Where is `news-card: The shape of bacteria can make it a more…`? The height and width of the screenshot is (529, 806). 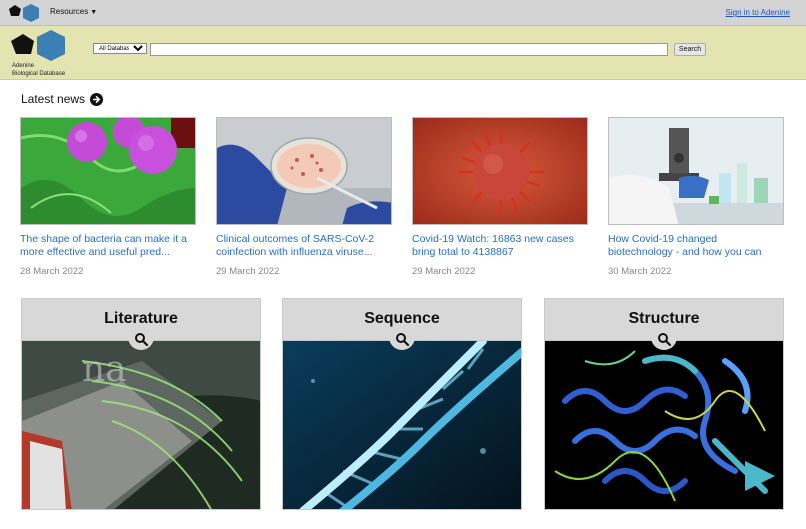
news-card: The shape of bacteria can make it a more… is located at coordinates (108, 197).